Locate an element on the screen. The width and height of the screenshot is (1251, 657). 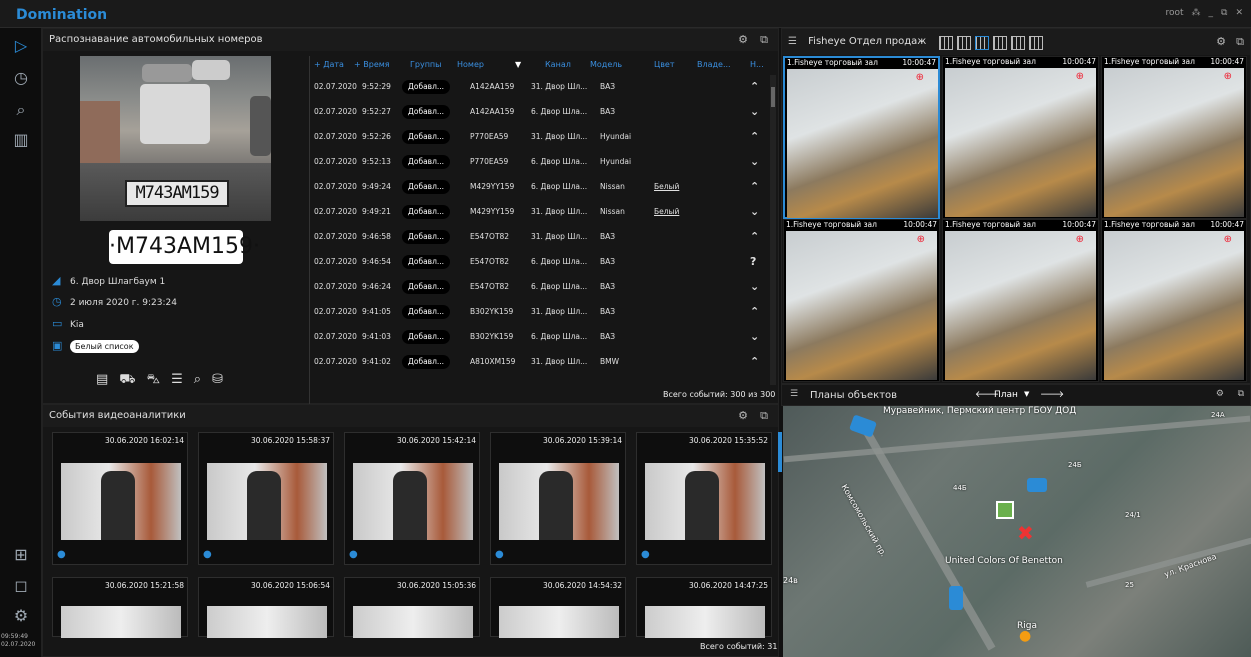
row-arrow: ? is located at coordinates (753, 261).